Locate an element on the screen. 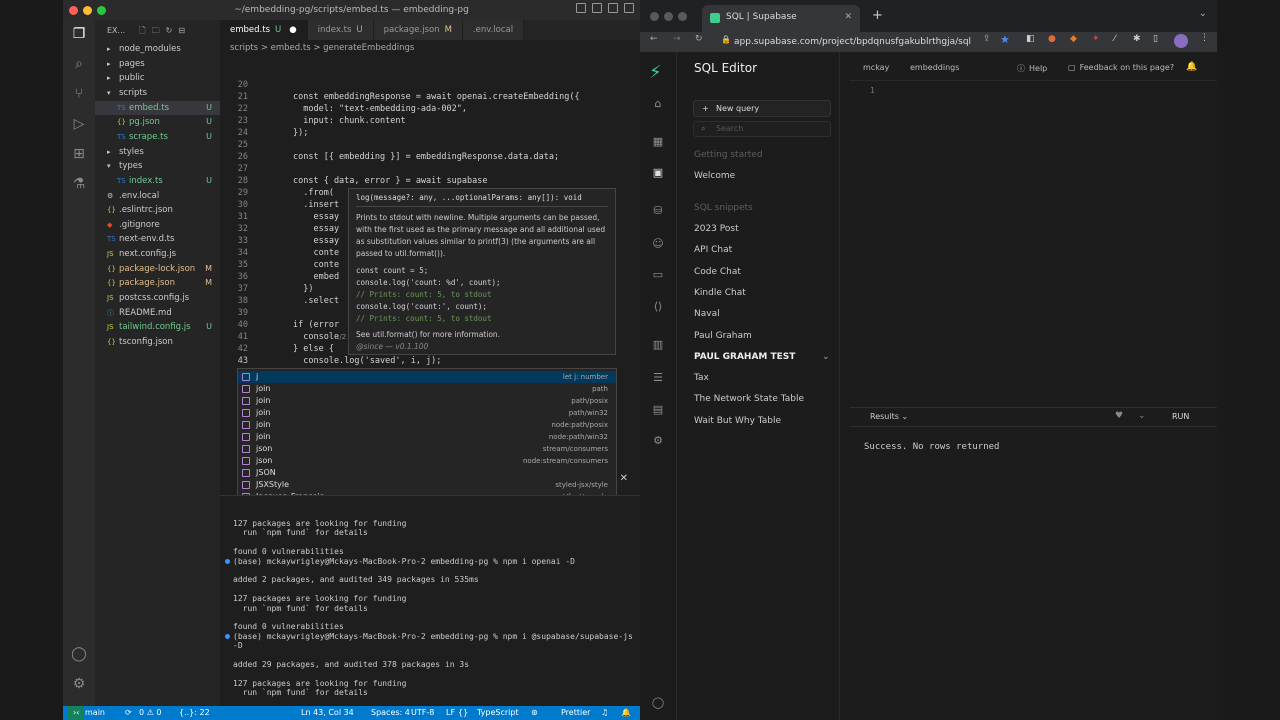 The width and height of the screenshot is (1280, 720). storage-icon: ▭ is located at coordinates (658, 275).